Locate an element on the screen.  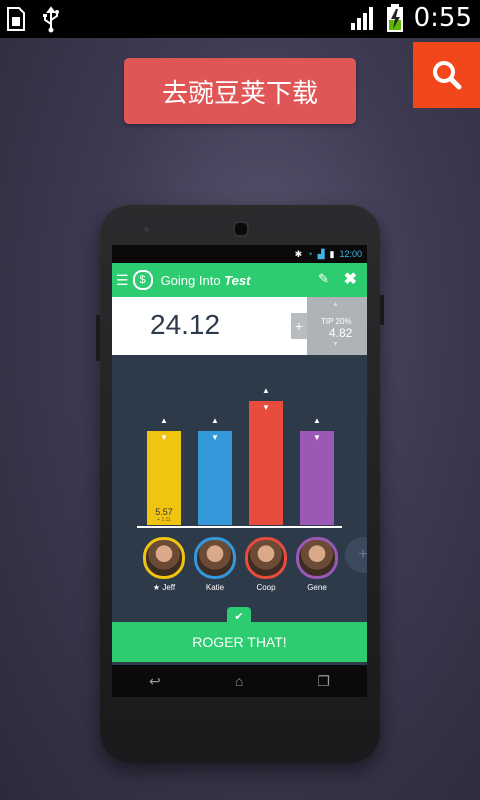
usb-icon is located at coordinates (51, 19).